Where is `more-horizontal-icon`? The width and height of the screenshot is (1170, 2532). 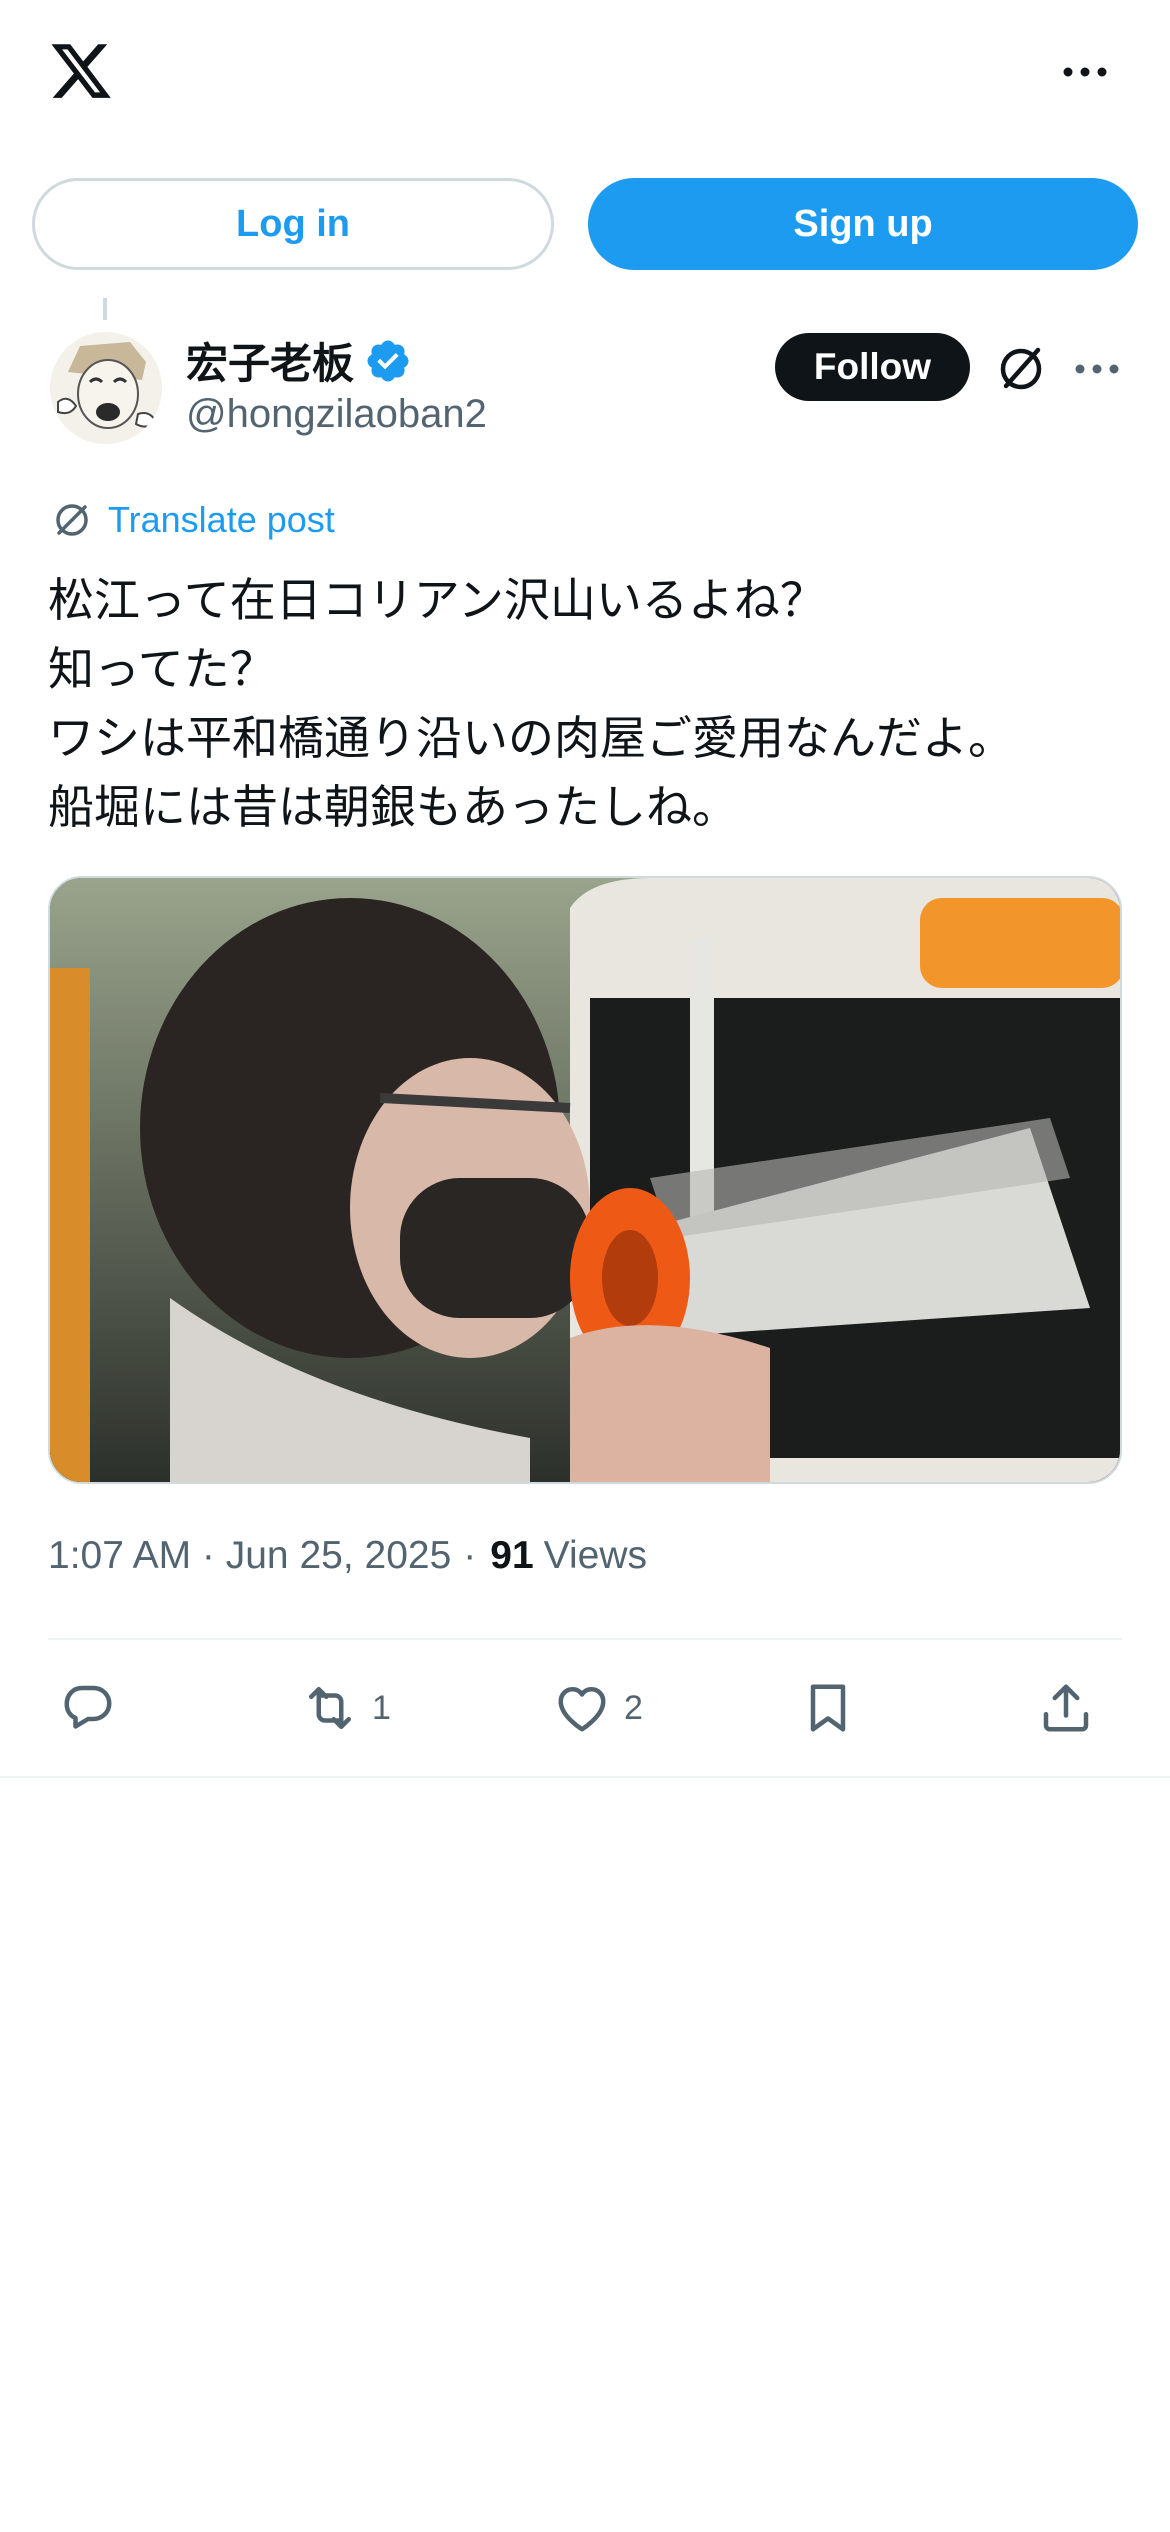
more-horizontal-icon is located at coordinates (1085, 72).